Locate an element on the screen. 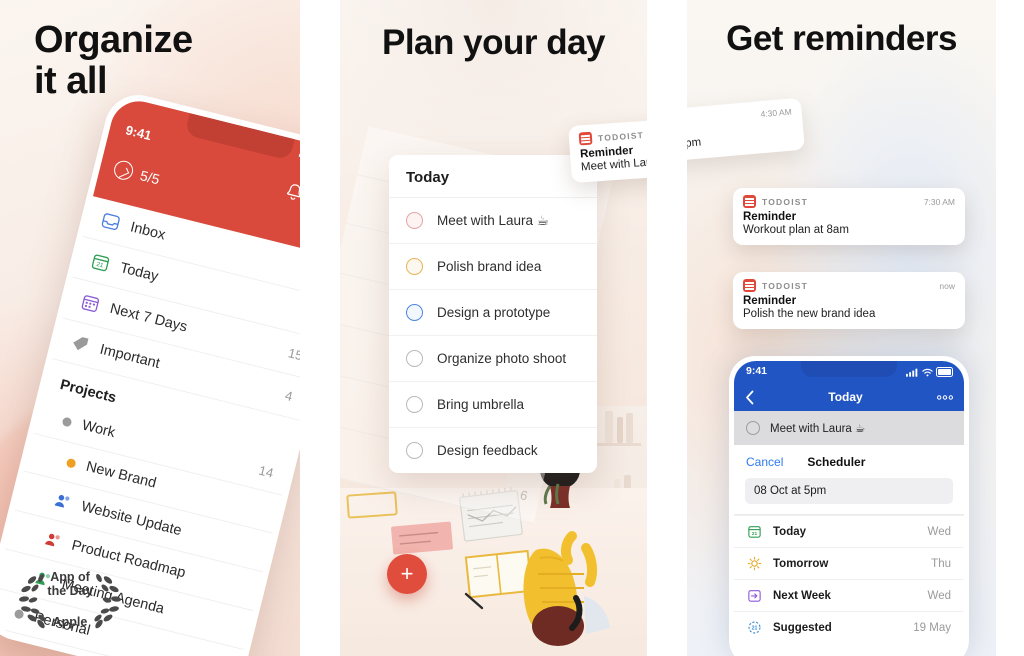  notification-time: 7:30 AM is located at coordinates (939, 201).